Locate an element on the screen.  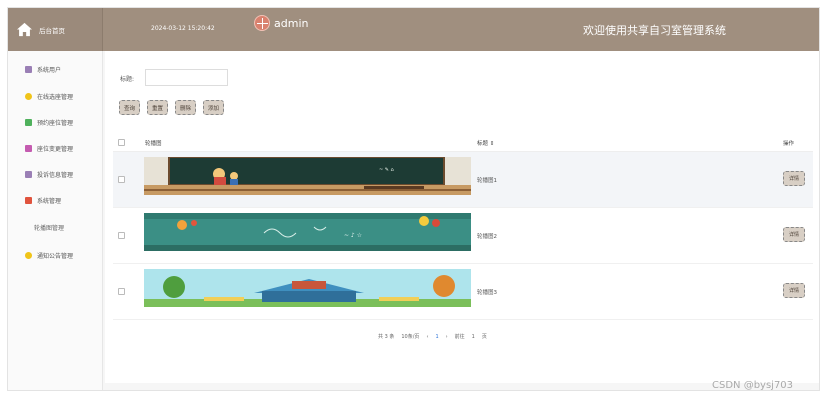
avatar is located at coordinates (262, 23).